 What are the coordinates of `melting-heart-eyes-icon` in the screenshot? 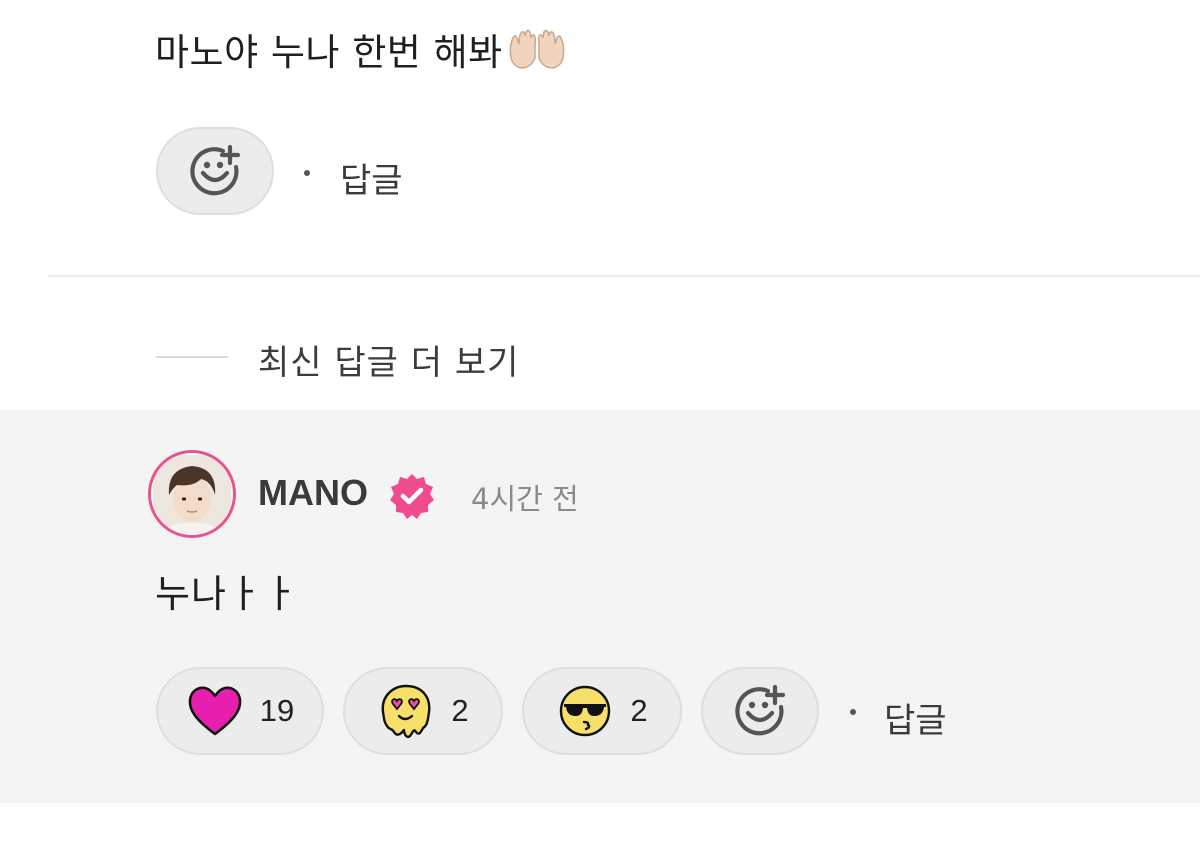 It's located at (406, 711).